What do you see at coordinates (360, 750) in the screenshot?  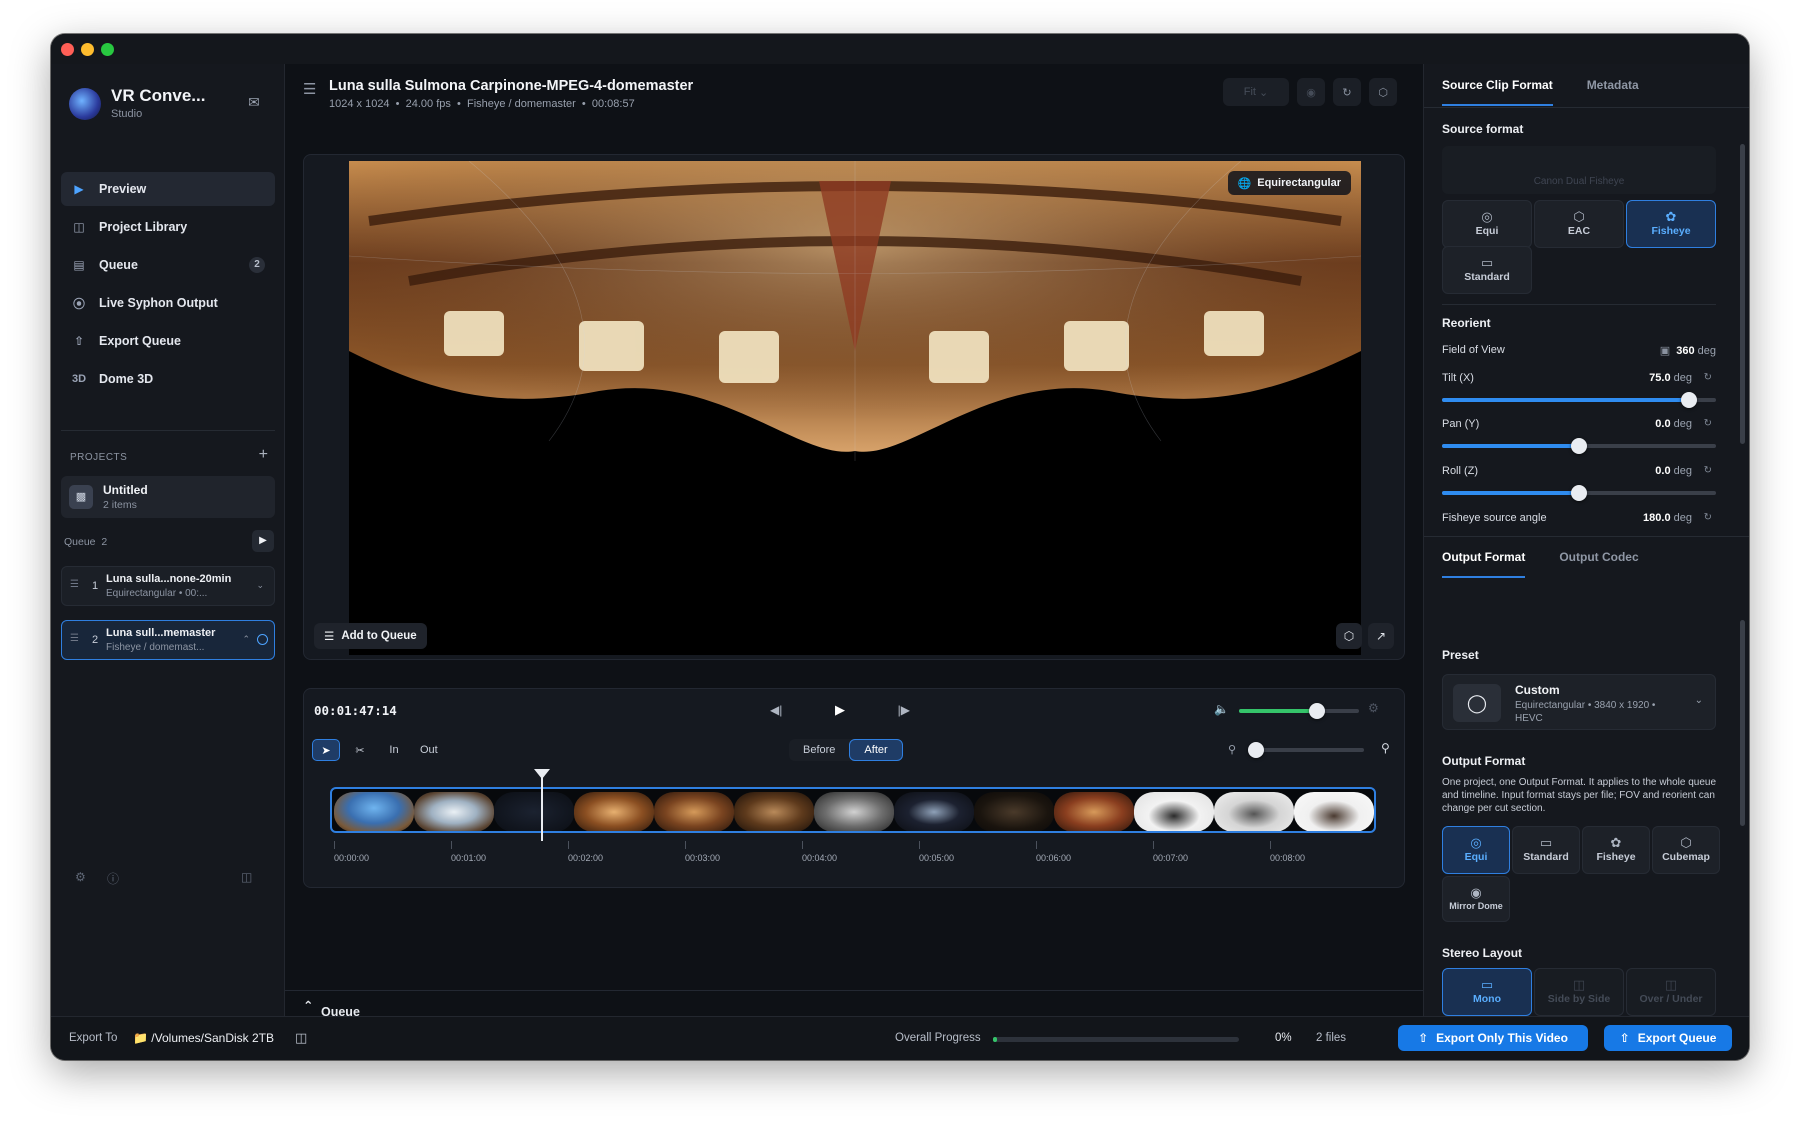 I see `cut-scissors-button: ✂` at bounding box center [360, 750].